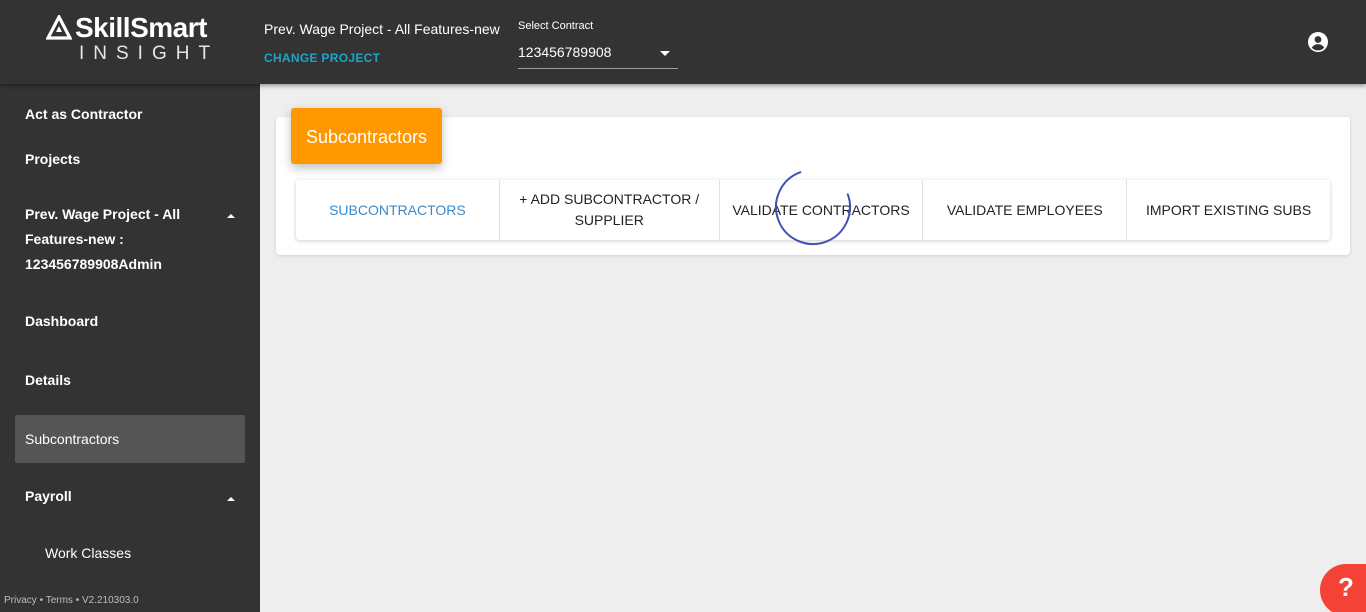  I want to click on tab-import-existing-subs: IMPORT EXISTING SUBS, so click(1228, 210).